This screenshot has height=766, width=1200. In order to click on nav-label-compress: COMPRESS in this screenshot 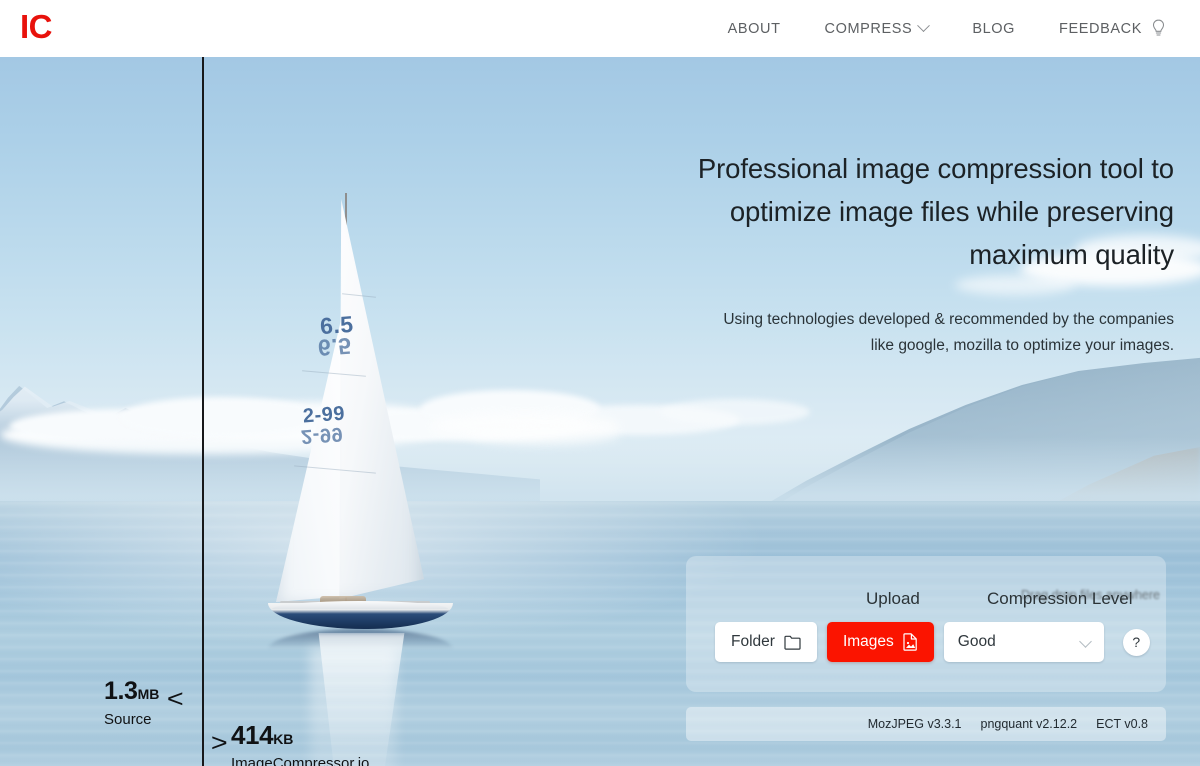, I will do `click(868, 28)`.